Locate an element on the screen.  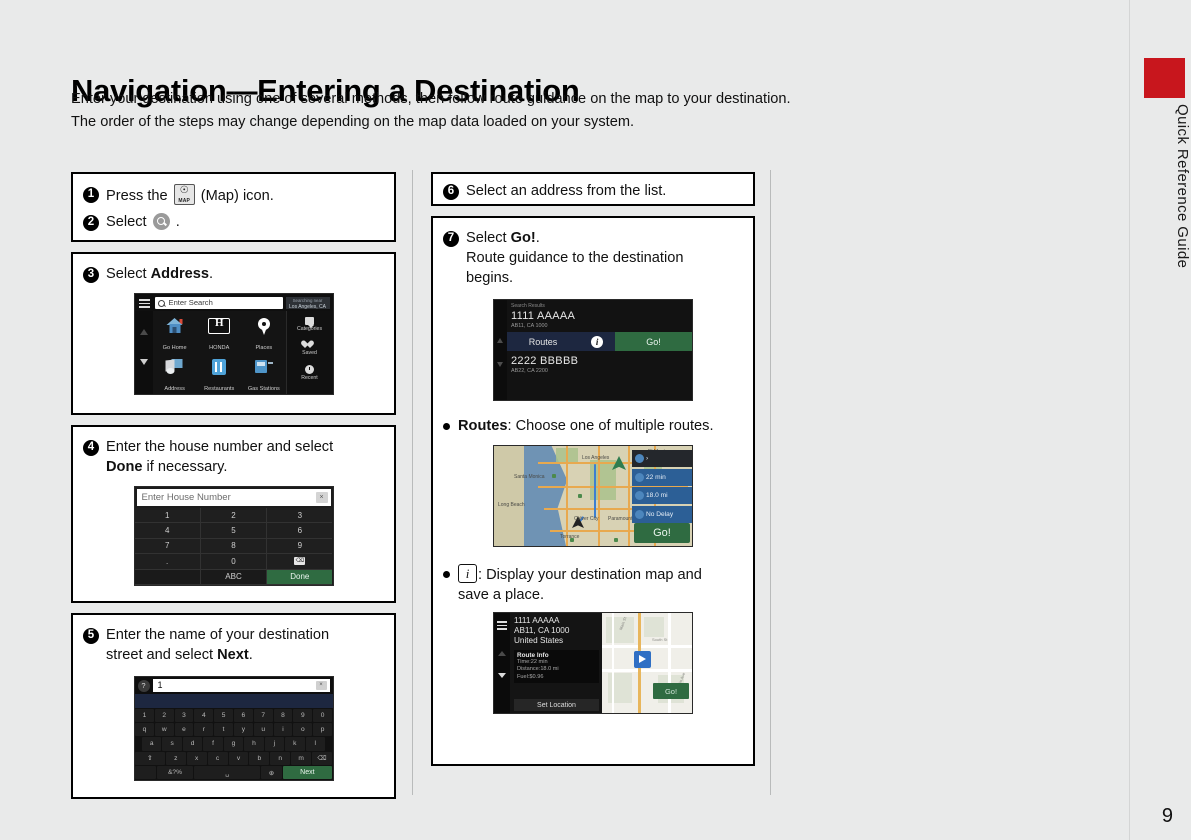
key-p: p is located at coordinates (322, 729).